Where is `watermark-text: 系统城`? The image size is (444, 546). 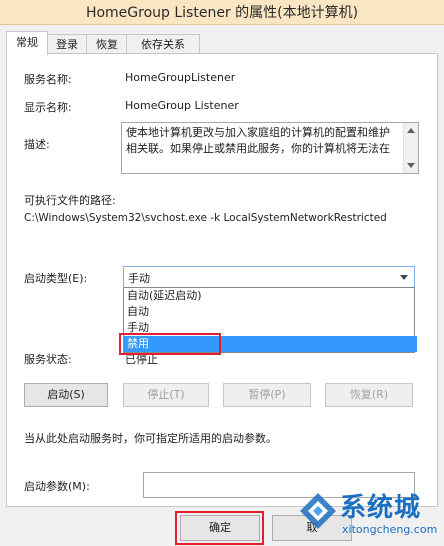
watermark-text: 系统城 is located at coordinates (381, 508).